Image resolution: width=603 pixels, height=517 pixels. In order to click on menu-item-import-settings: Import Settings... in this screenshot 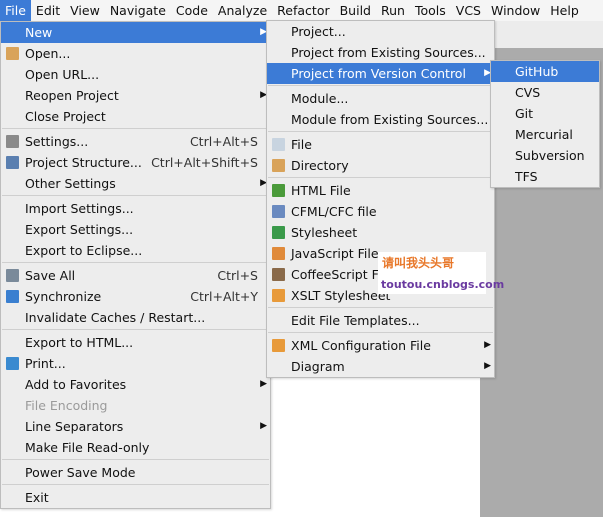, I will do `click(135, 208)`.